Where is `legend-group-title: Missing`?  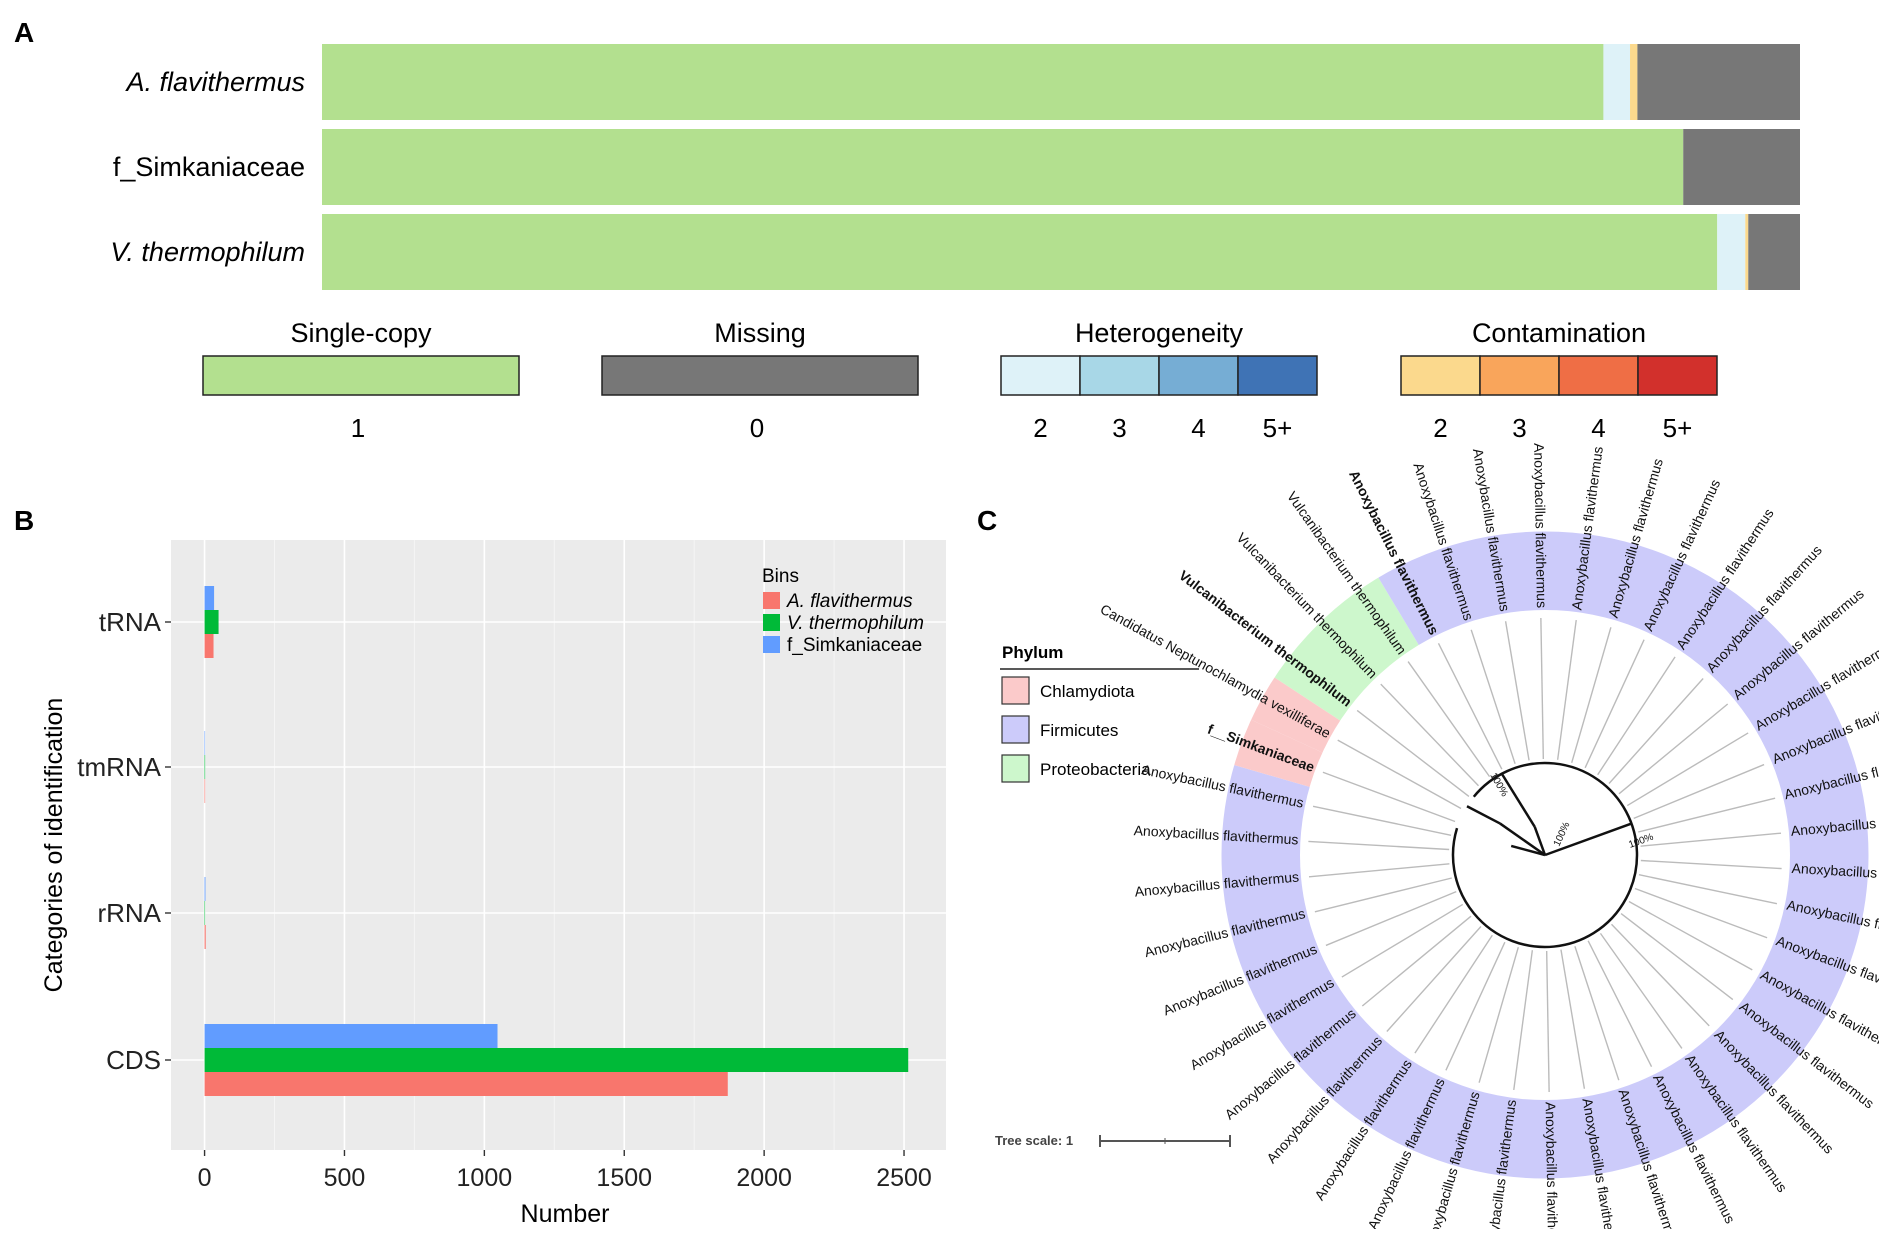 legend-group-title: Missing is located at coordinates (760, 333).